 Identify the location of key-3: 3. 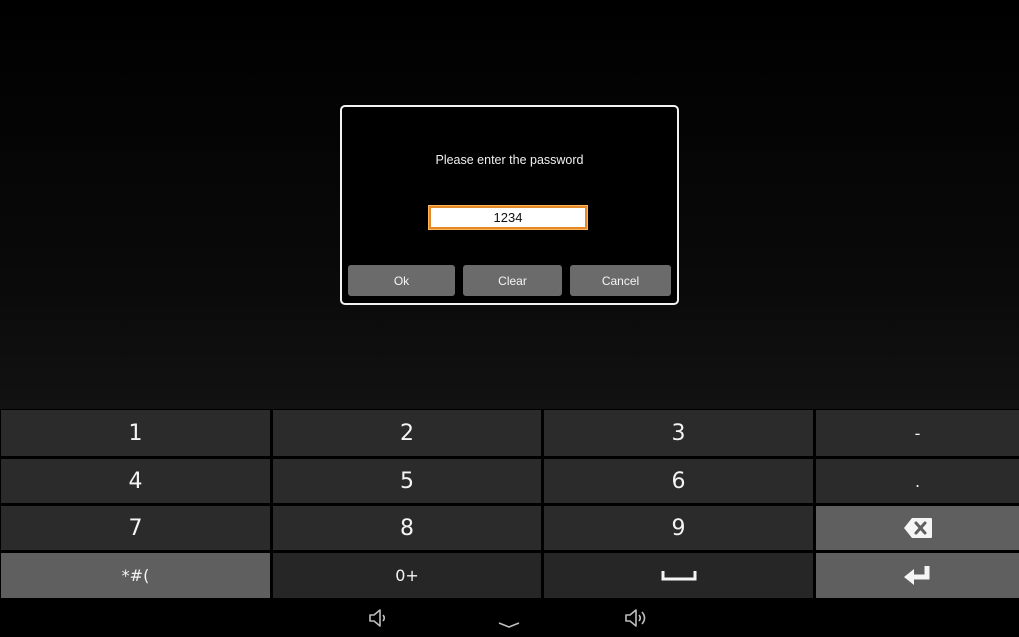
(678, 433).